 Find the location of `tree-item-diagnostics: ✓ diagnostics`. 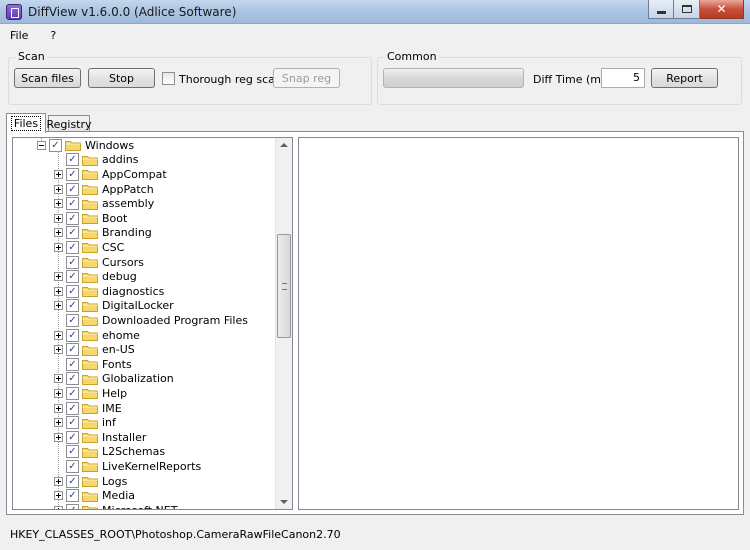

tree-item-diagnostics: ✓ diagnostics is located at coordinates (109, 291).